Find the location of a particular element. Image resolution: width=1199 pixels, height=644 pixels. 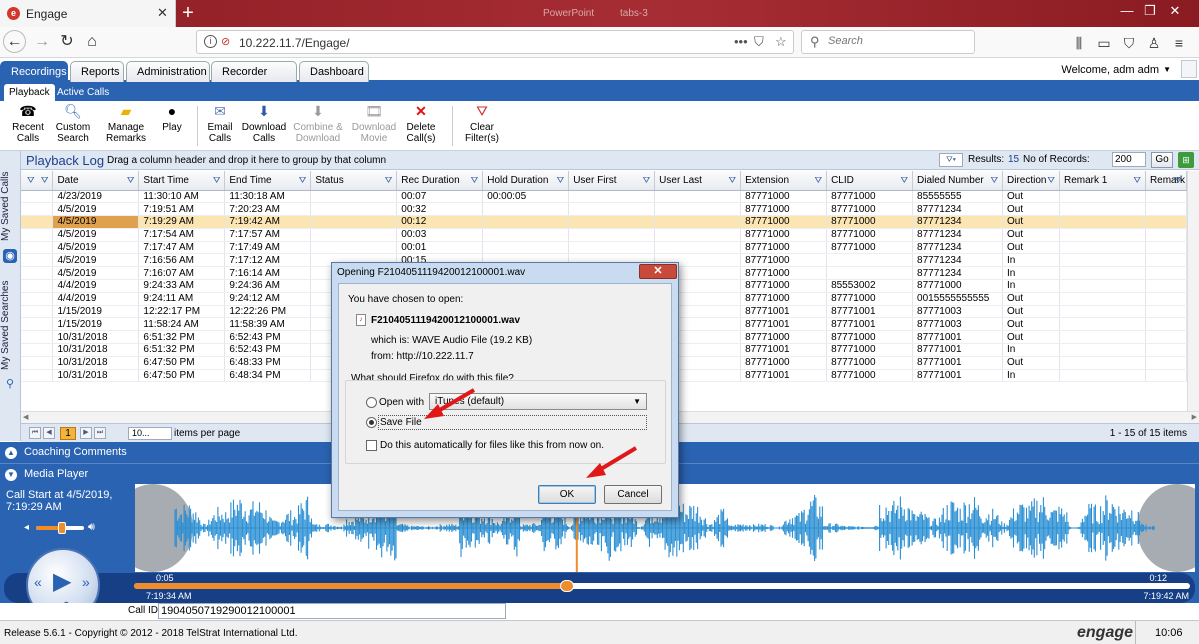

arrow-to-ok-button is located at coordinates (612, 462).